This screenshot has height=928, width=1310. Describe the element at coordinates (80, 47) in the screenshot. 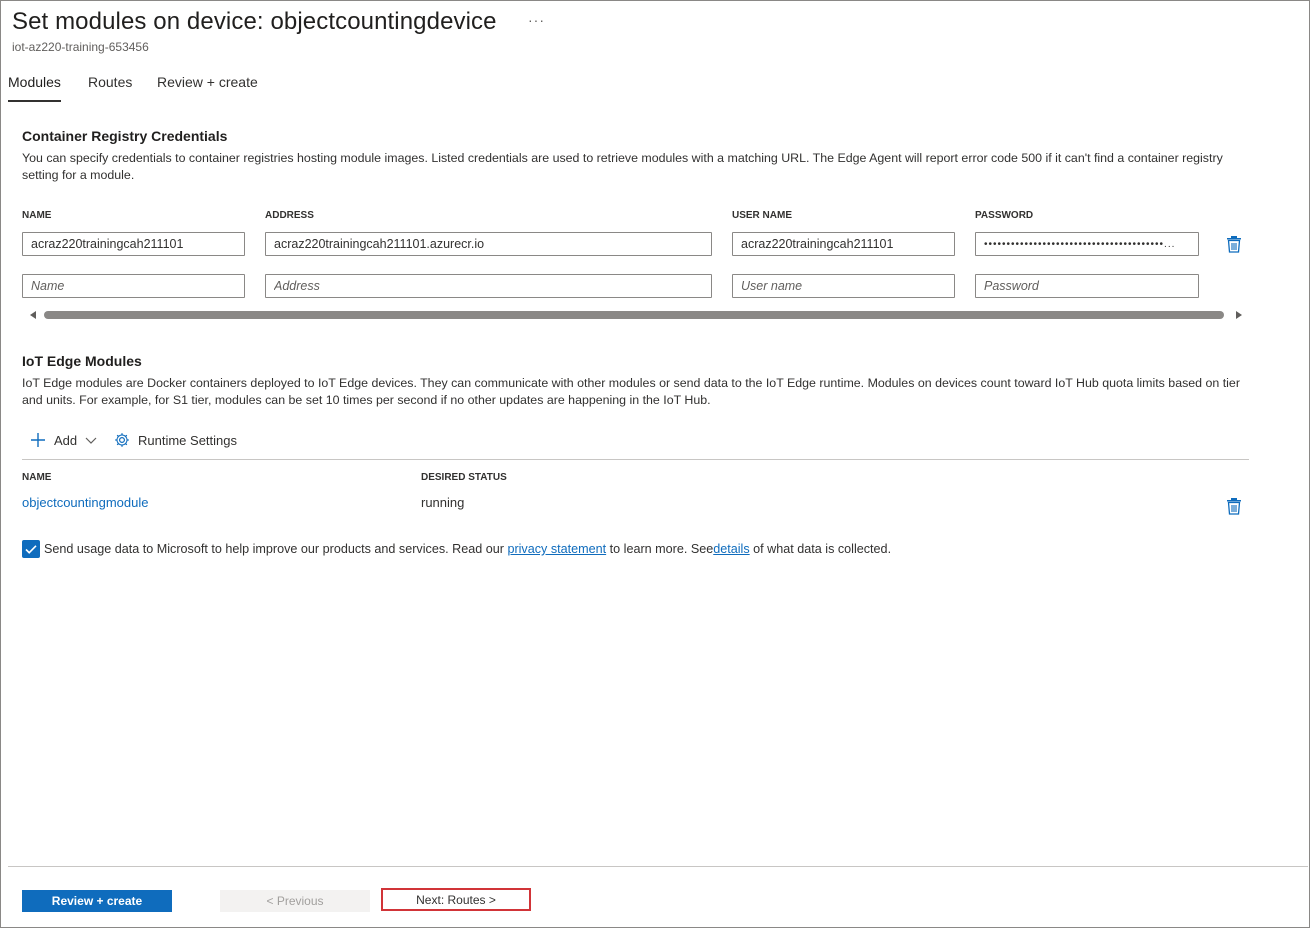

I see `page-subtitle: iot-az220-training-653456` at that location.